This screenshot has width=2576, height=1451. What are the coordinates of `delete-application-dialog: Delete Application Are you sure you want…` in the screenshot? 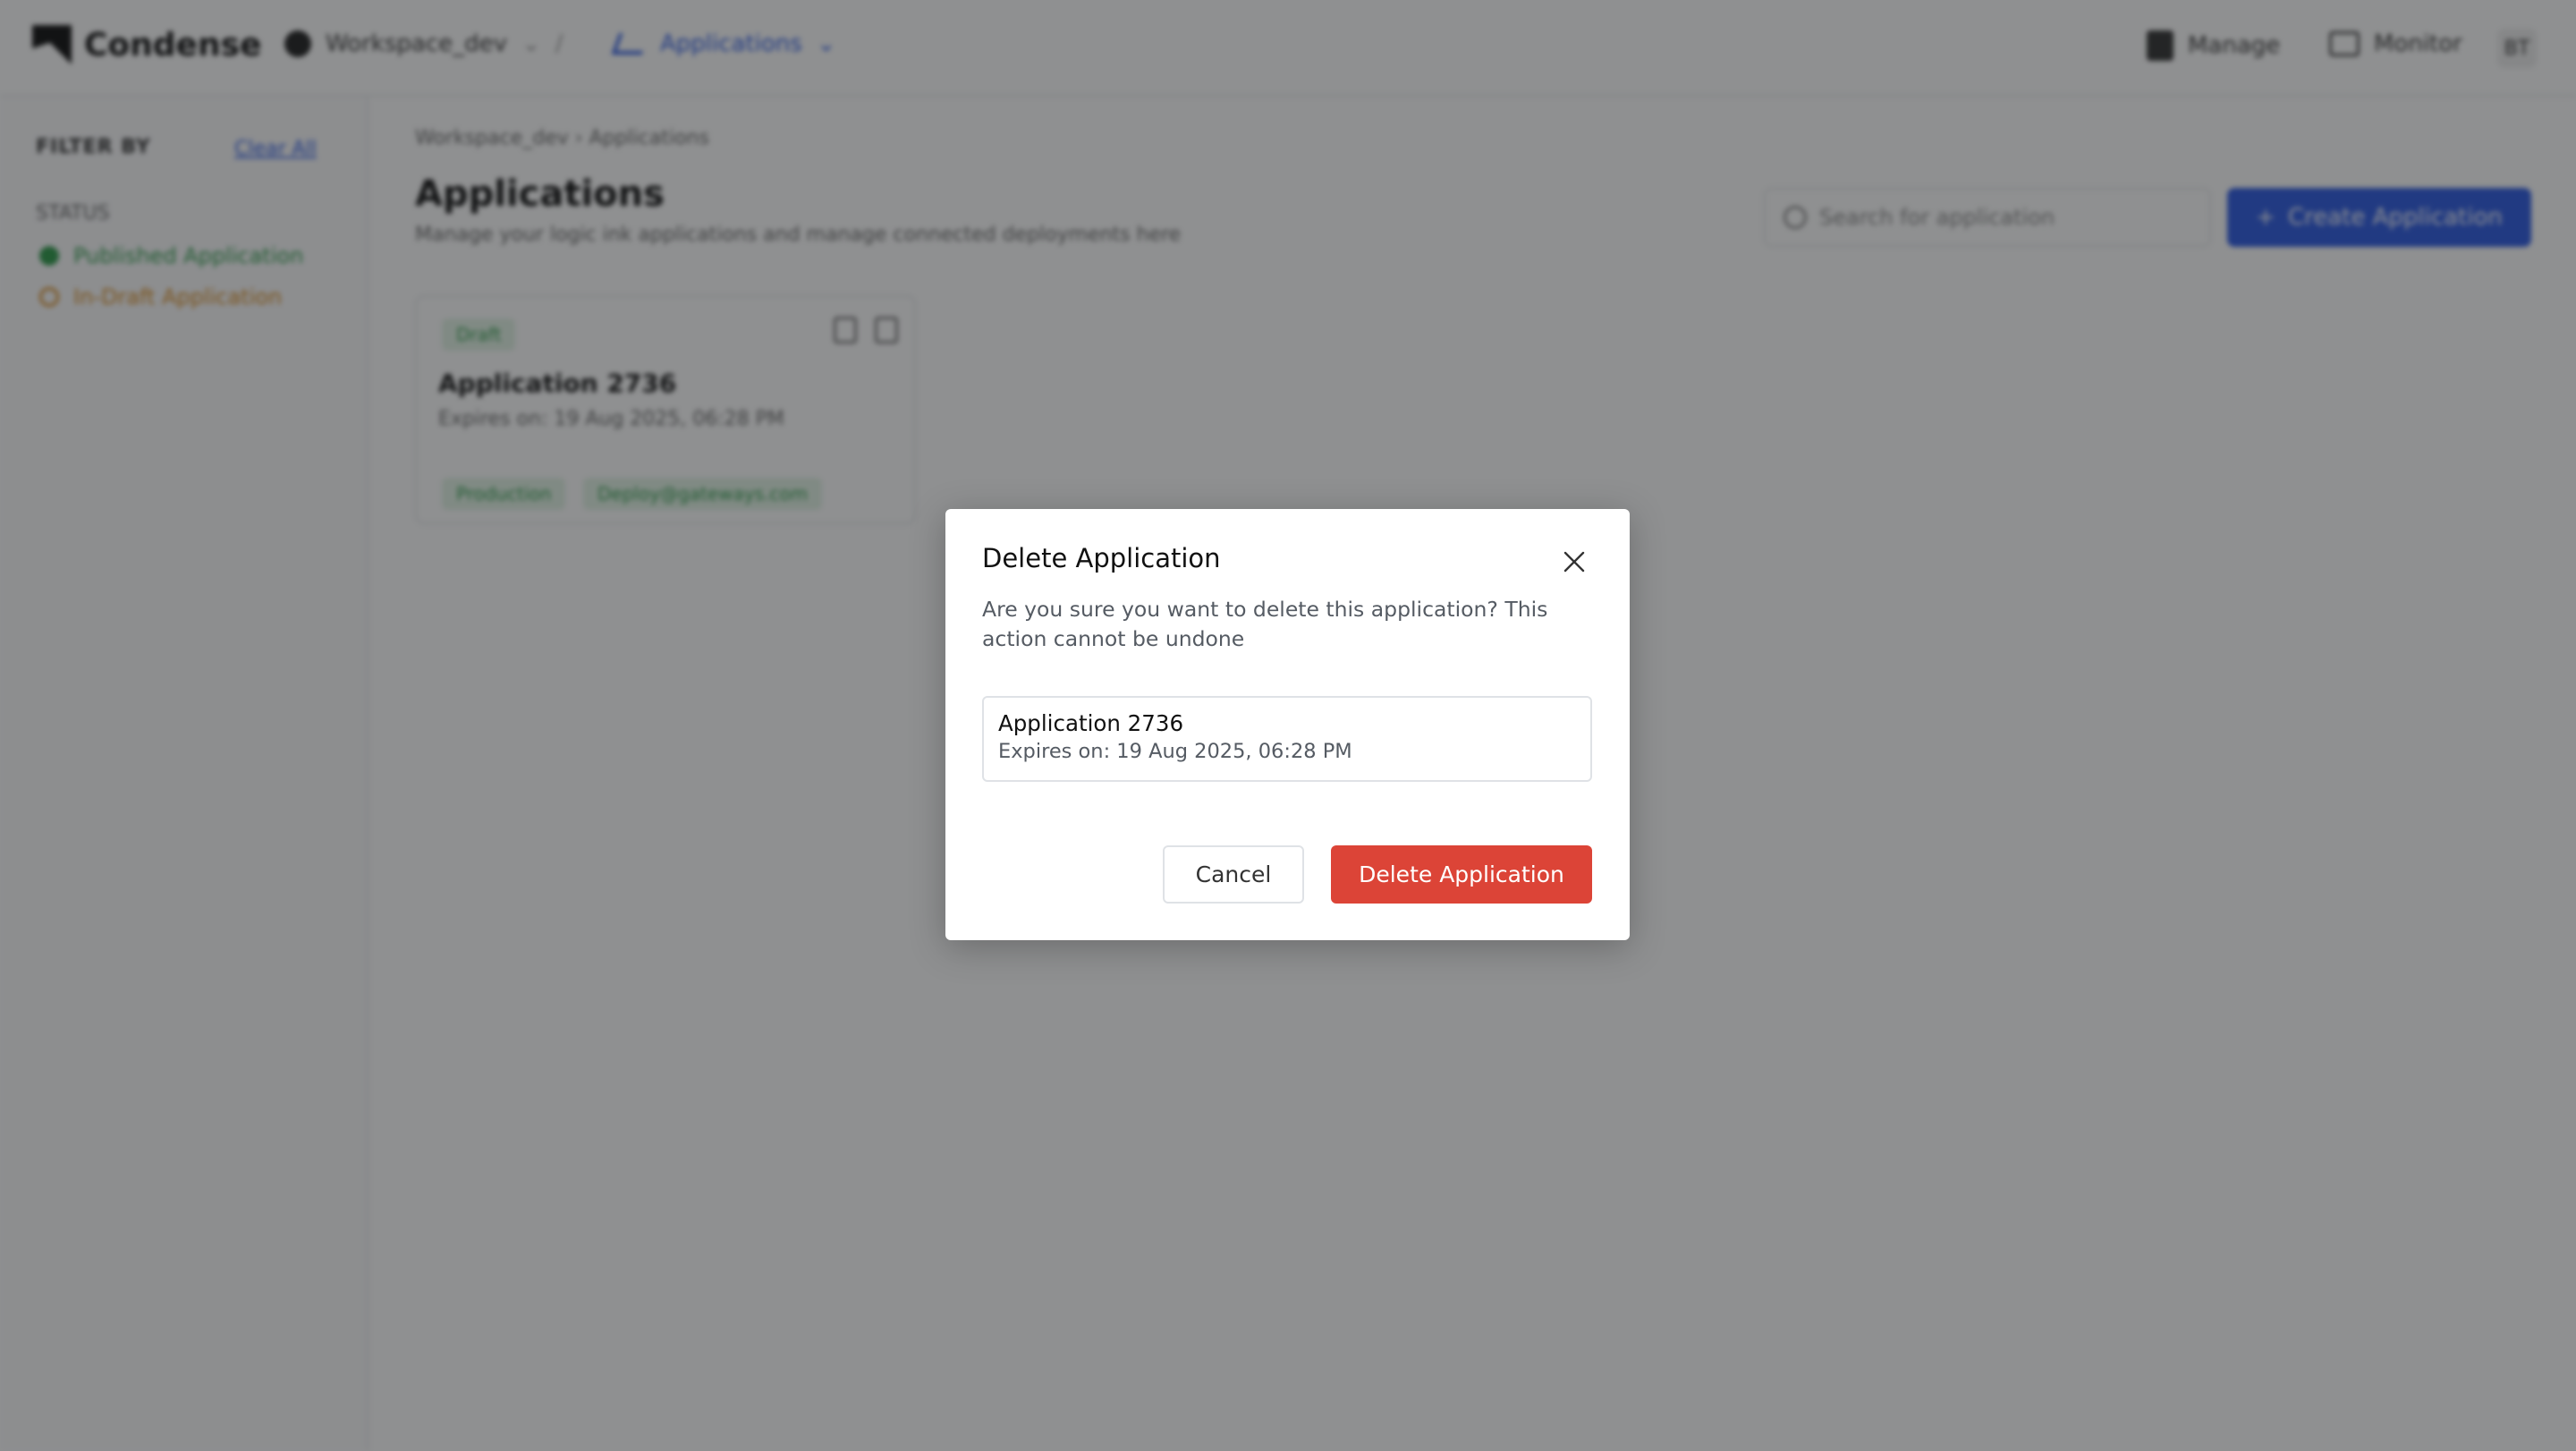 It's located at (1287, 724).